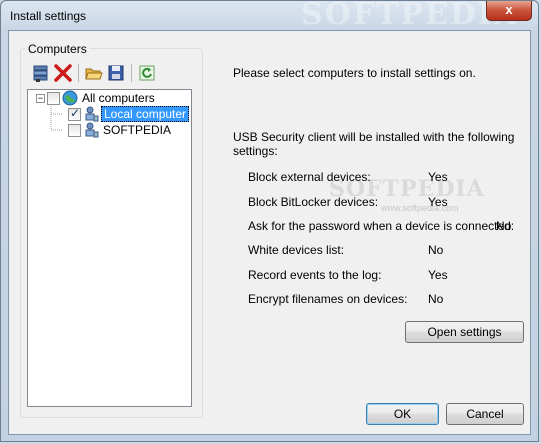  What do you see at coordinates (315, 275) in the screenshot?
I see `setting-label-record-events: Record events to the log:` at bounding box center [315, 275].